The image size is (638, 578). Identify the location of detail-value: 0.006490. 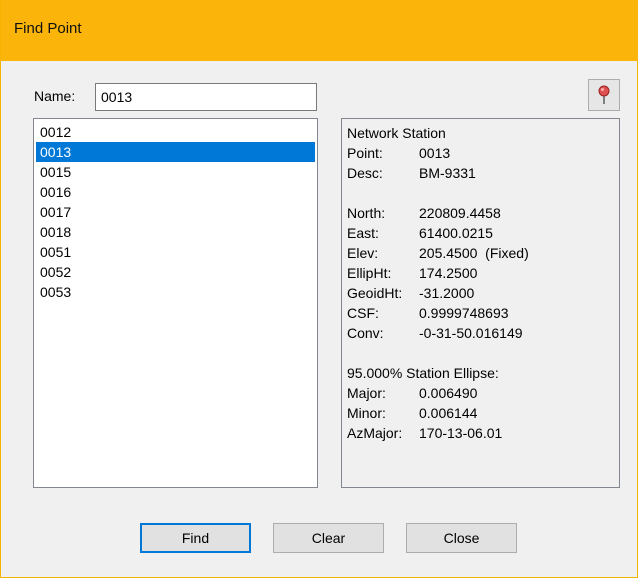
(448, 393).